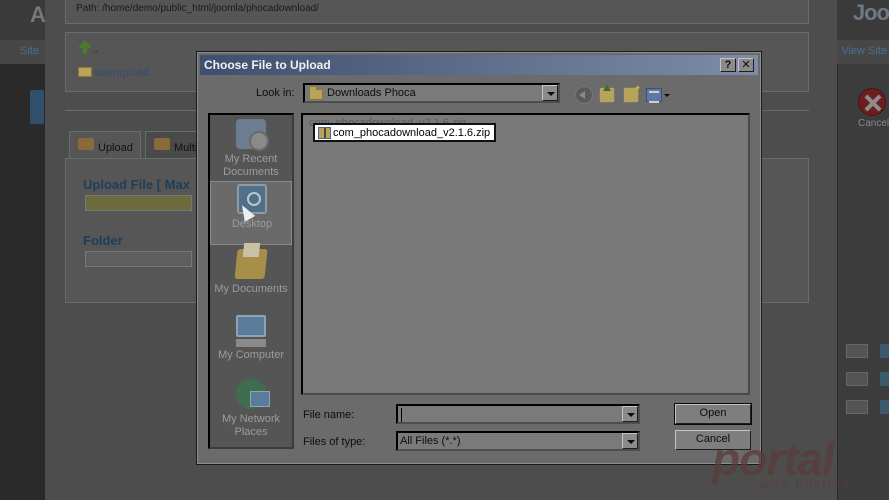 This screenshot has width=889, height=500. I want to click on tab-multiple-upload: Multi, so click(172, 145).